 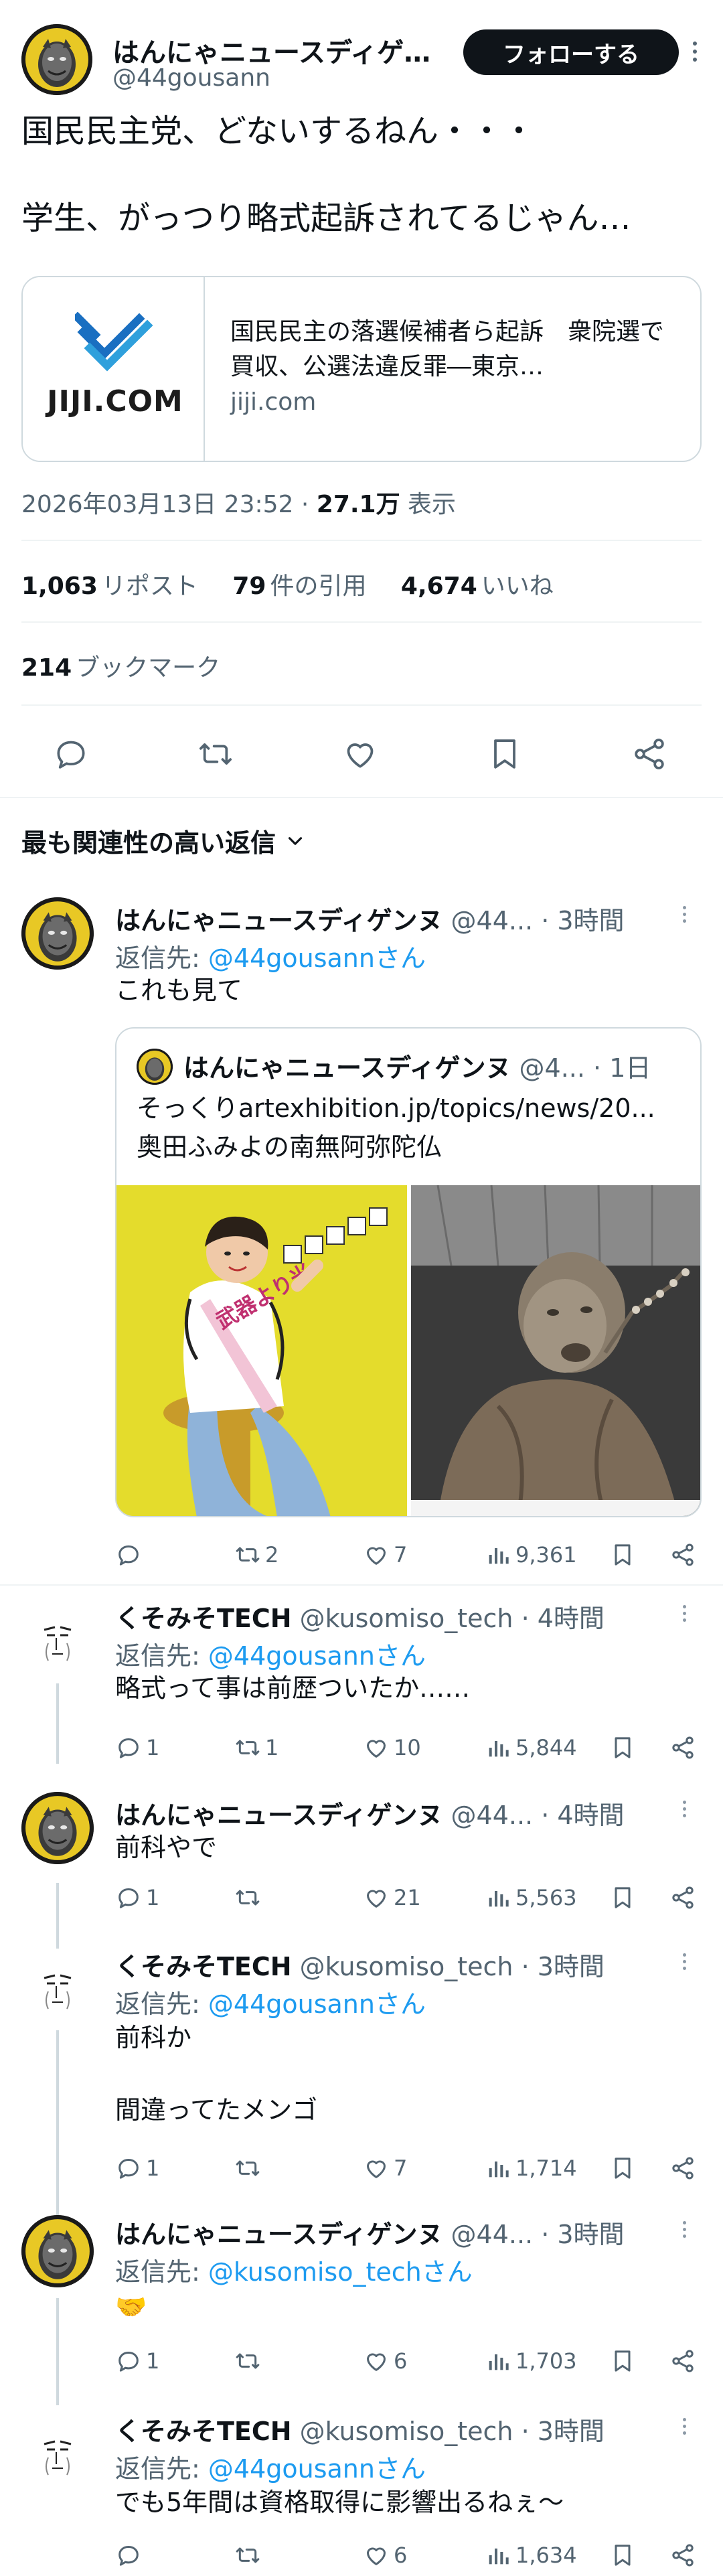 What do you see at coordinates (392, 1897) in the screenshot?
I see `like-count: 21` at bounding box center [392, 1897].